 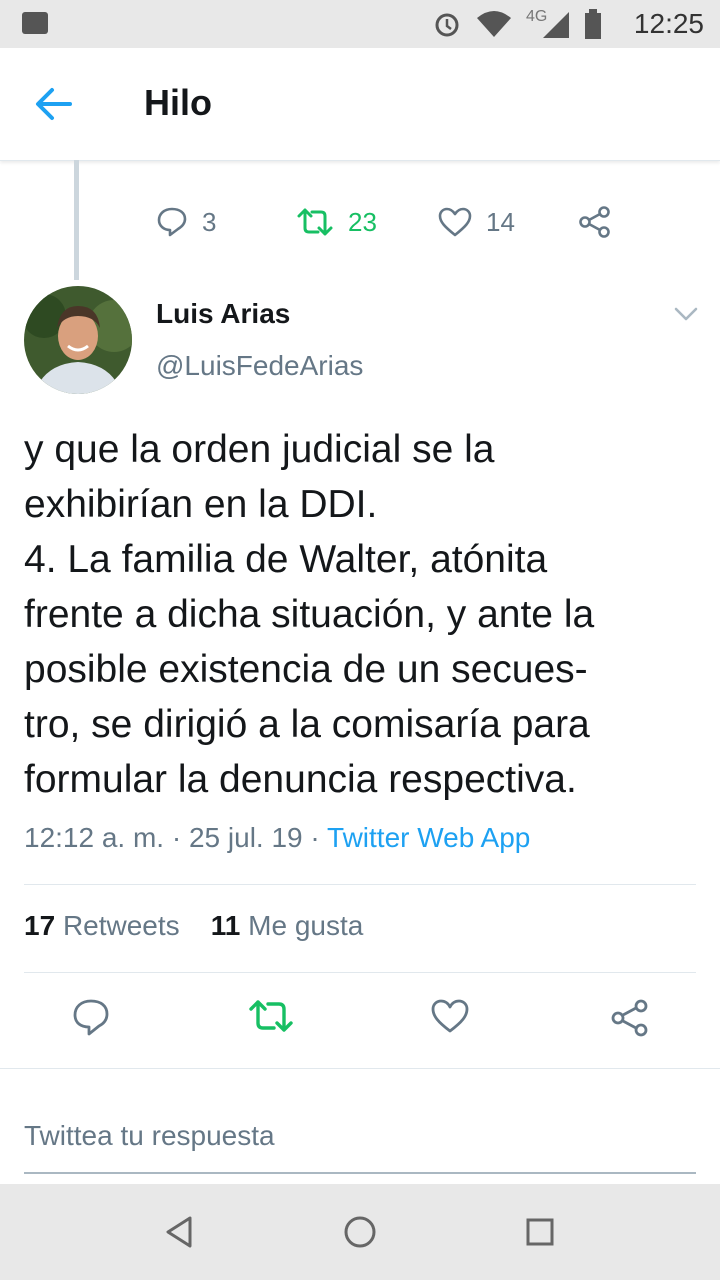 I want to click on back-nav-button, so click(x=180, y=1232).